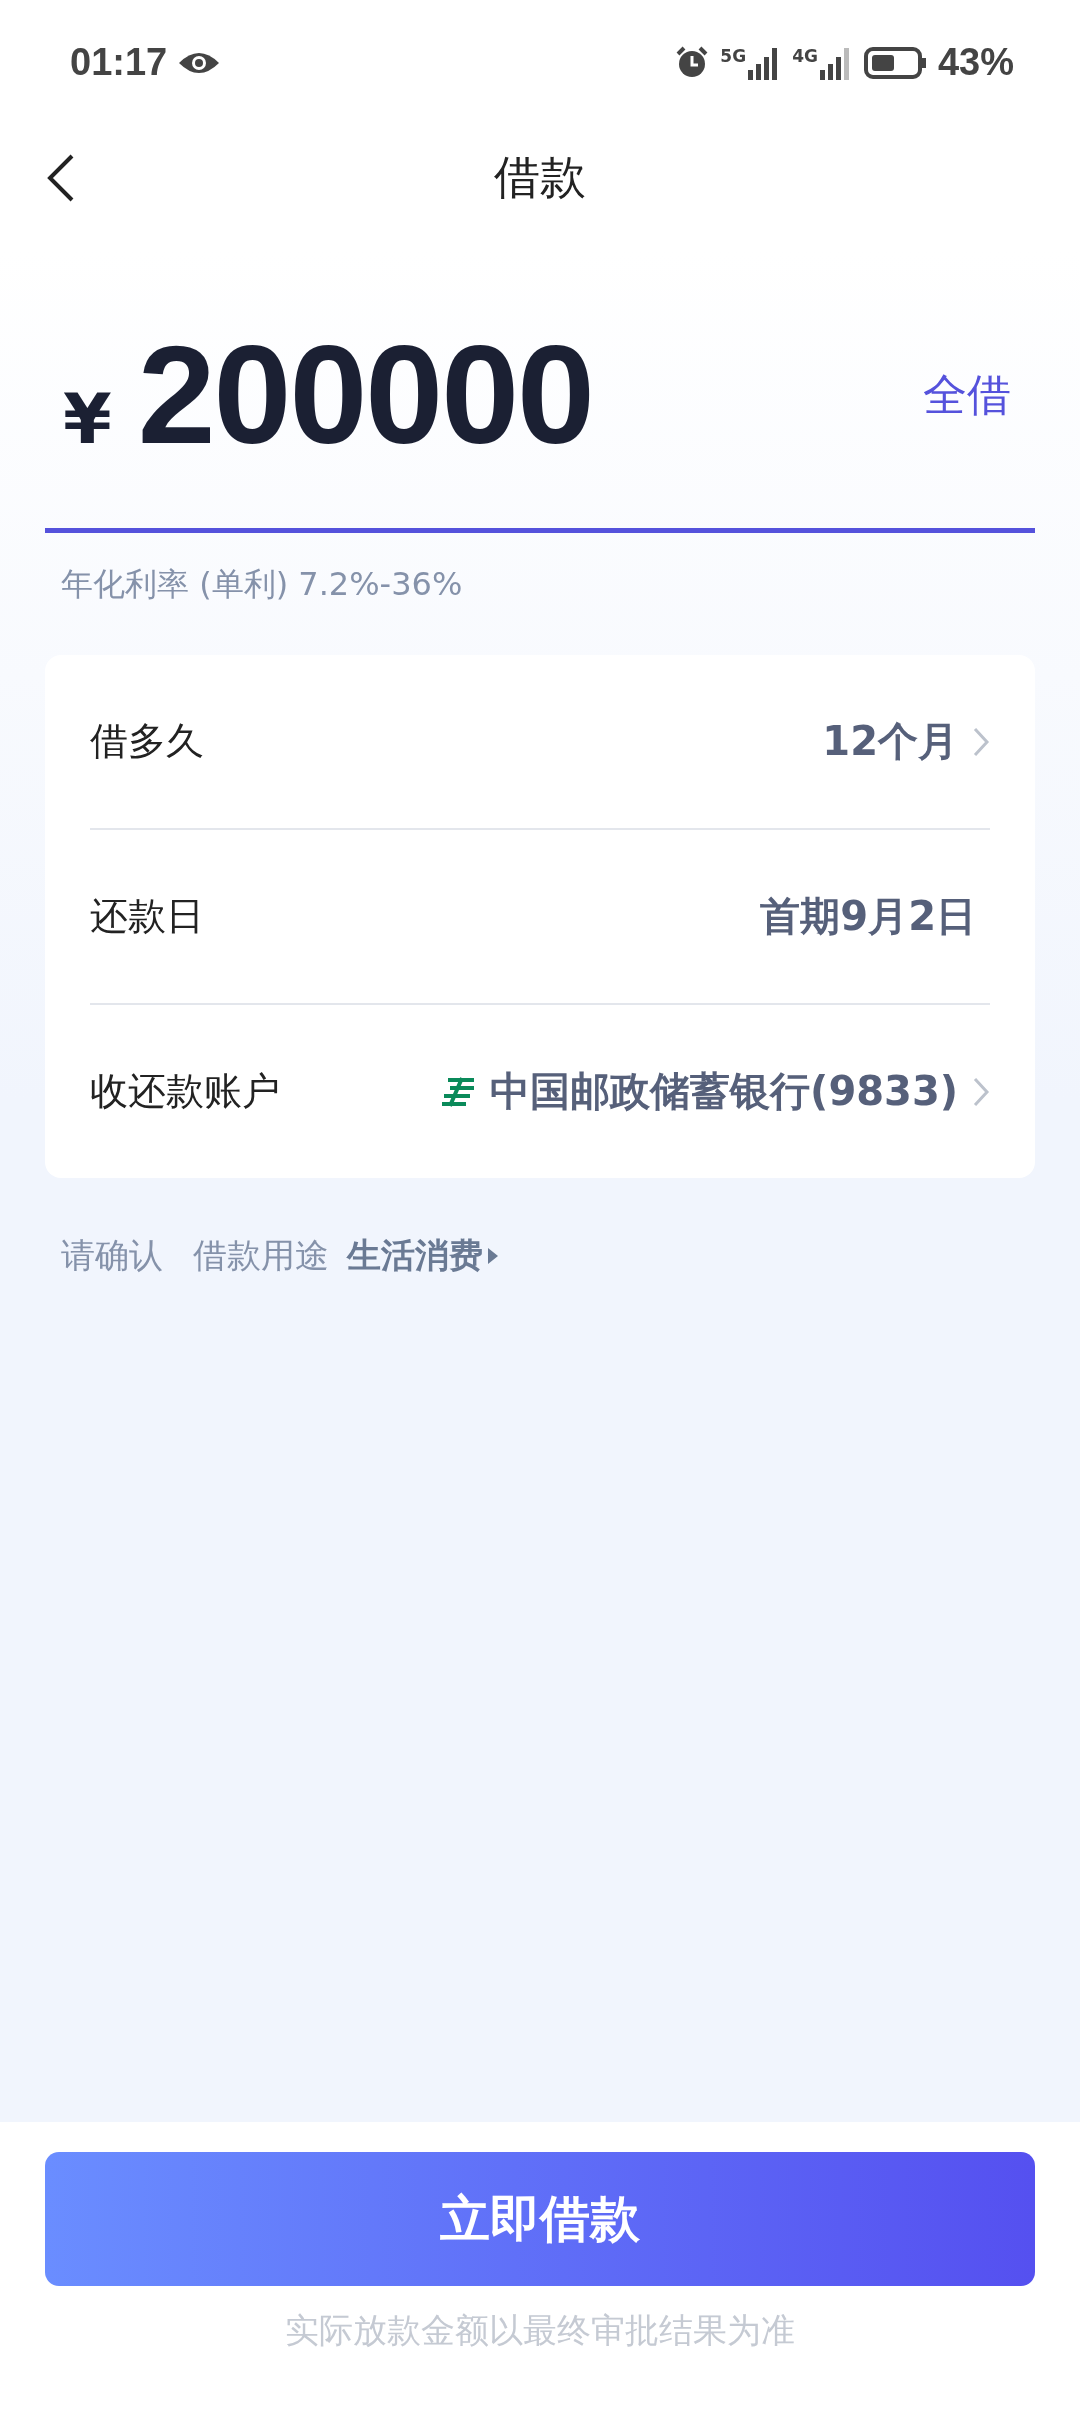 The image size is (1080, 2412). Describe the element at coordinates (61, 178) in the screenshot. I see `back-icon` at that location.